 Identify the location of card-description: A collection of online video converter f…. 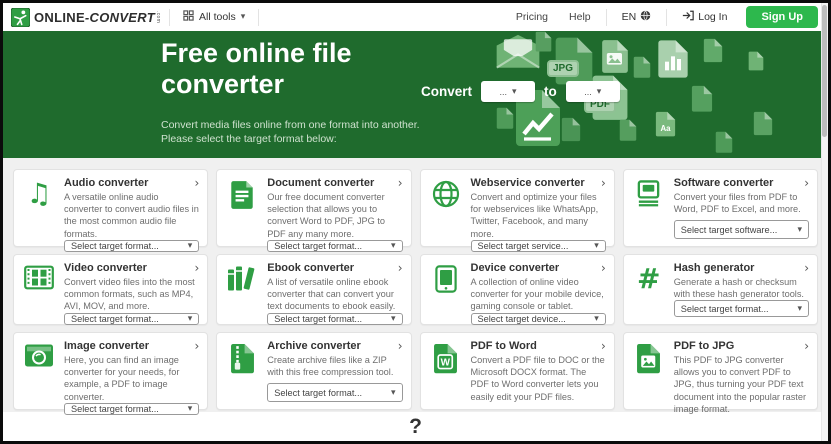
(537, 294).